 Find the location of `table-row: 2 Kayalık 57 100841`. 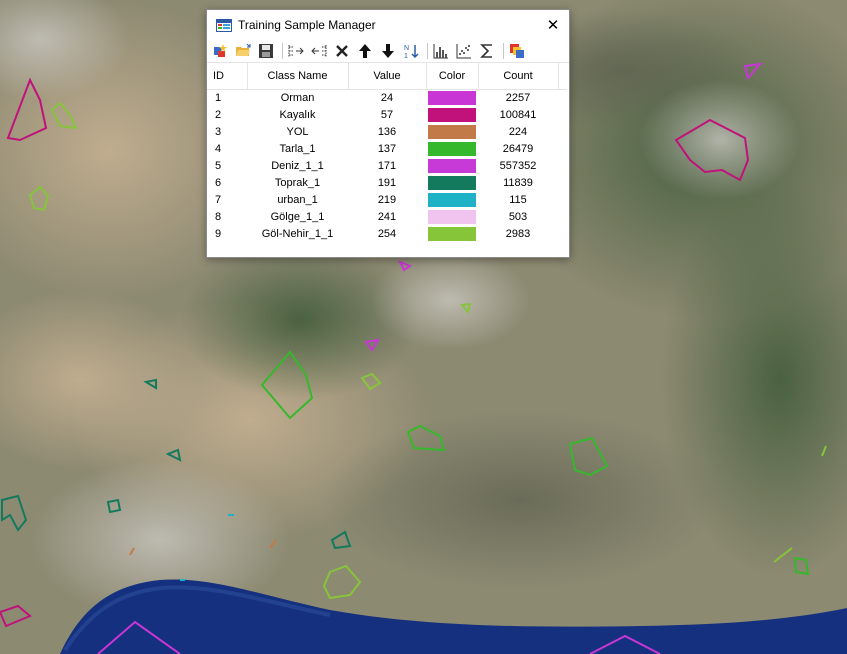

table-row: 2 Kayalık 57 100841 is located at coordinates (387, 115).